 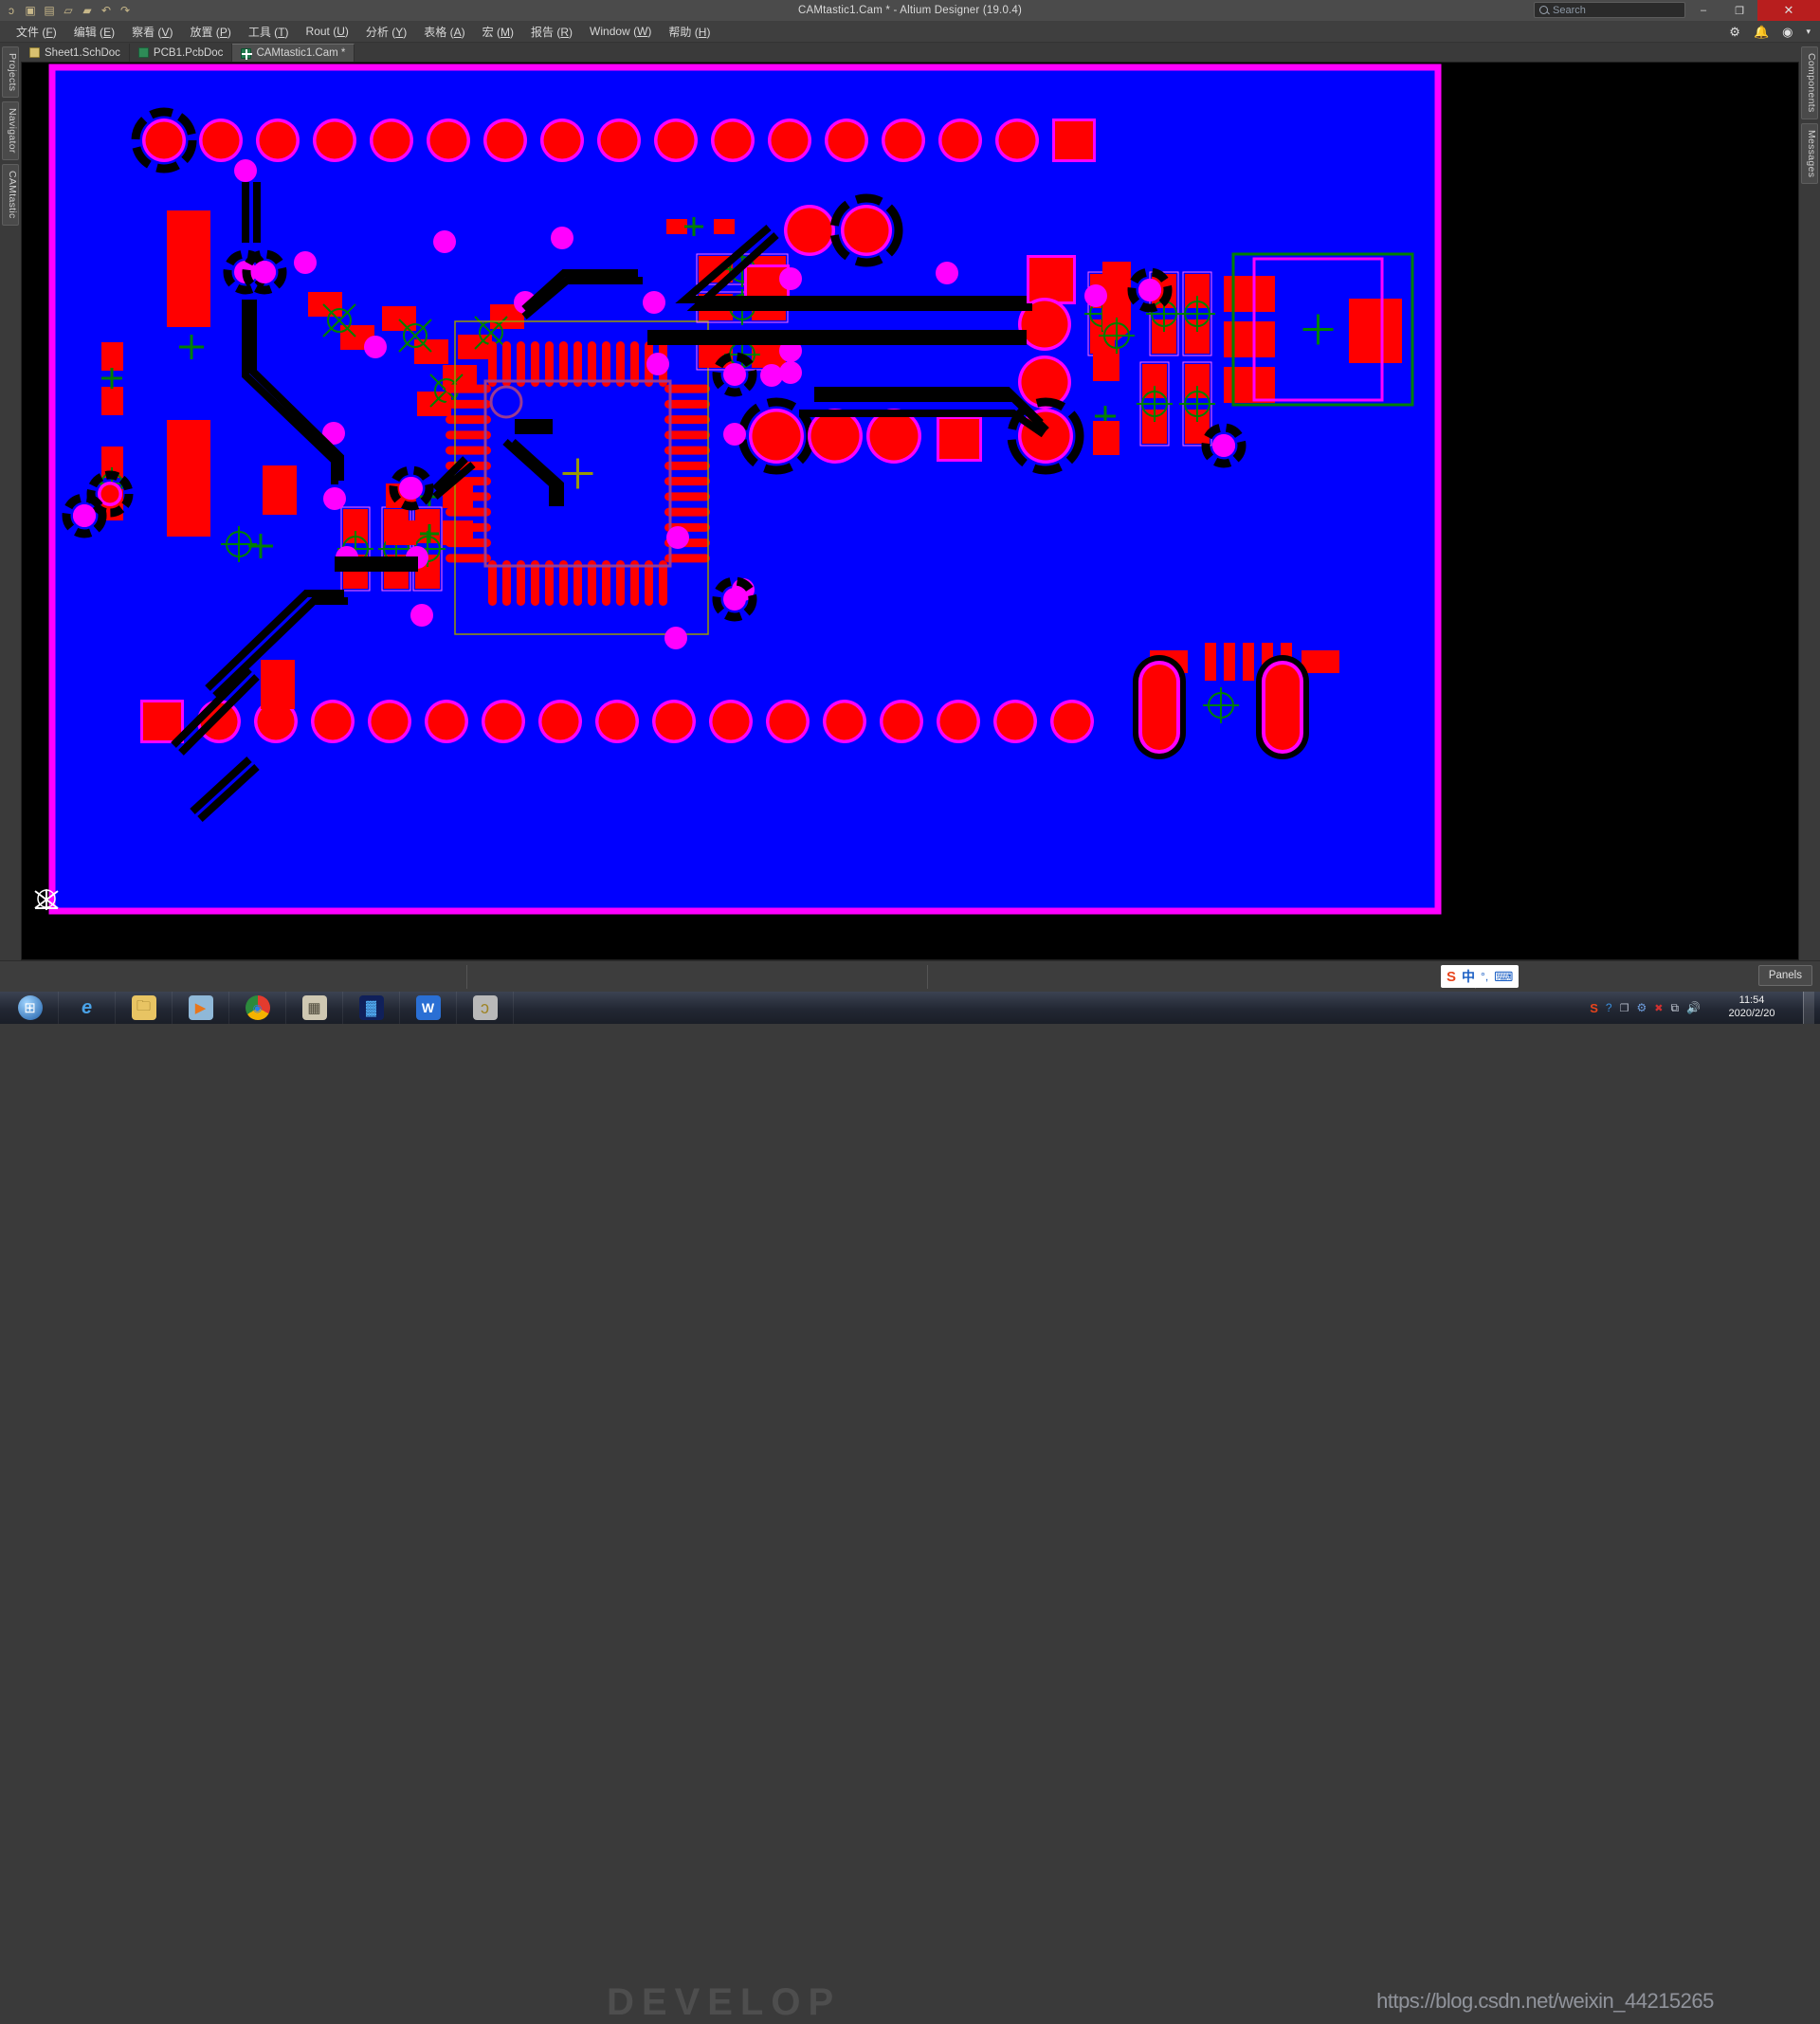 What do you see at coordinates (1703, 10) in the screenshot?
I see `minimize-button: –` at bounding box center [1703, 10].